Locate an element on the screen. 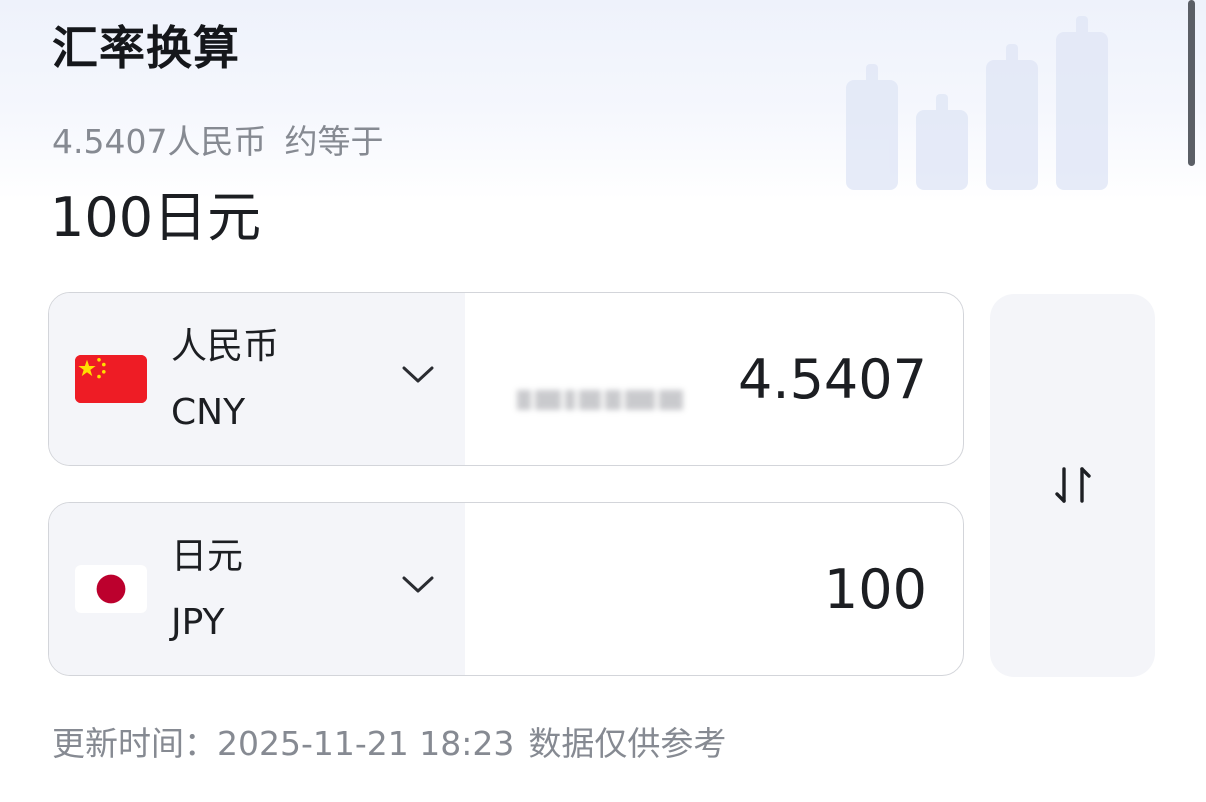  from-currency-selector: 人民币 CNY is located at coordinates (257, 379).